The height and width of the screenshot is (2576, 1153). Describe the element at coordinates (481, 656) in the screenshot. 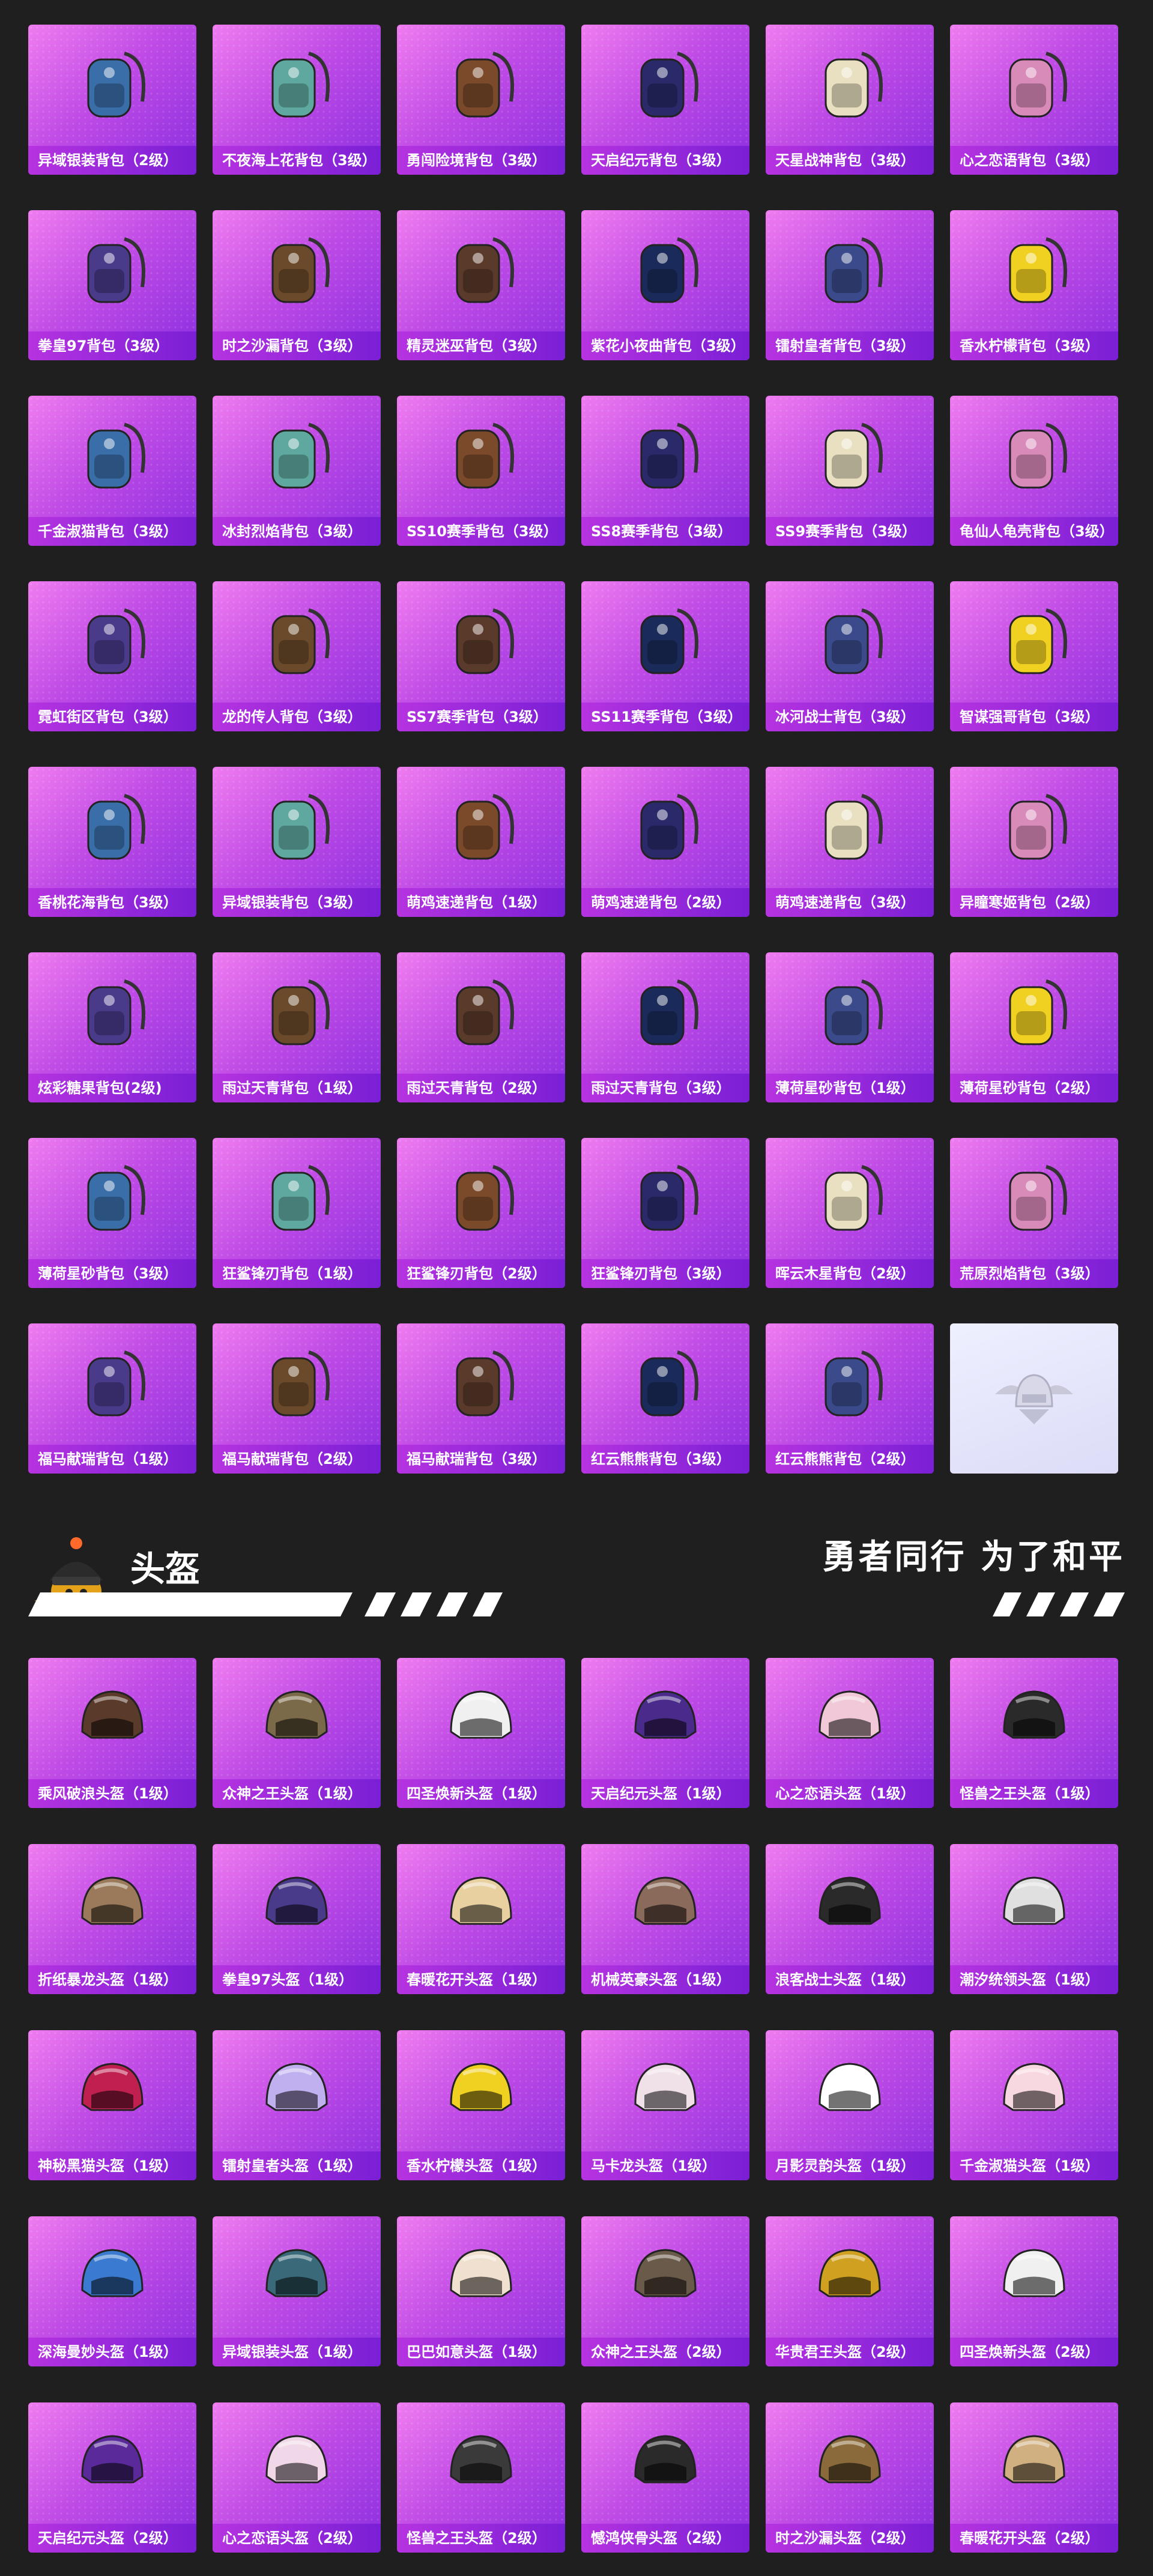

I see `backpack-card: SS7赛季背包（3级）` at that location.